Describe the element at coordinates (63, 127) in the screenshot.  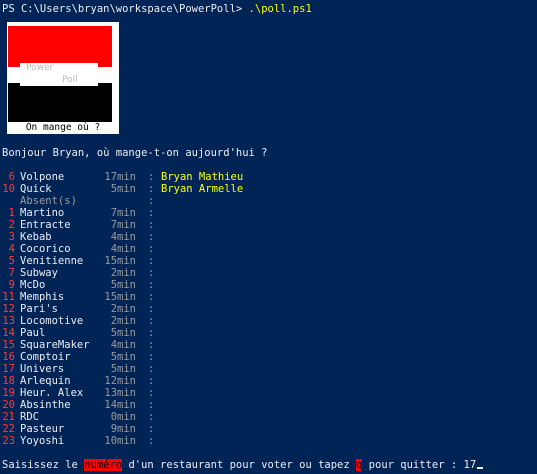
I see `logo-caption: On mange où ?` at that location.